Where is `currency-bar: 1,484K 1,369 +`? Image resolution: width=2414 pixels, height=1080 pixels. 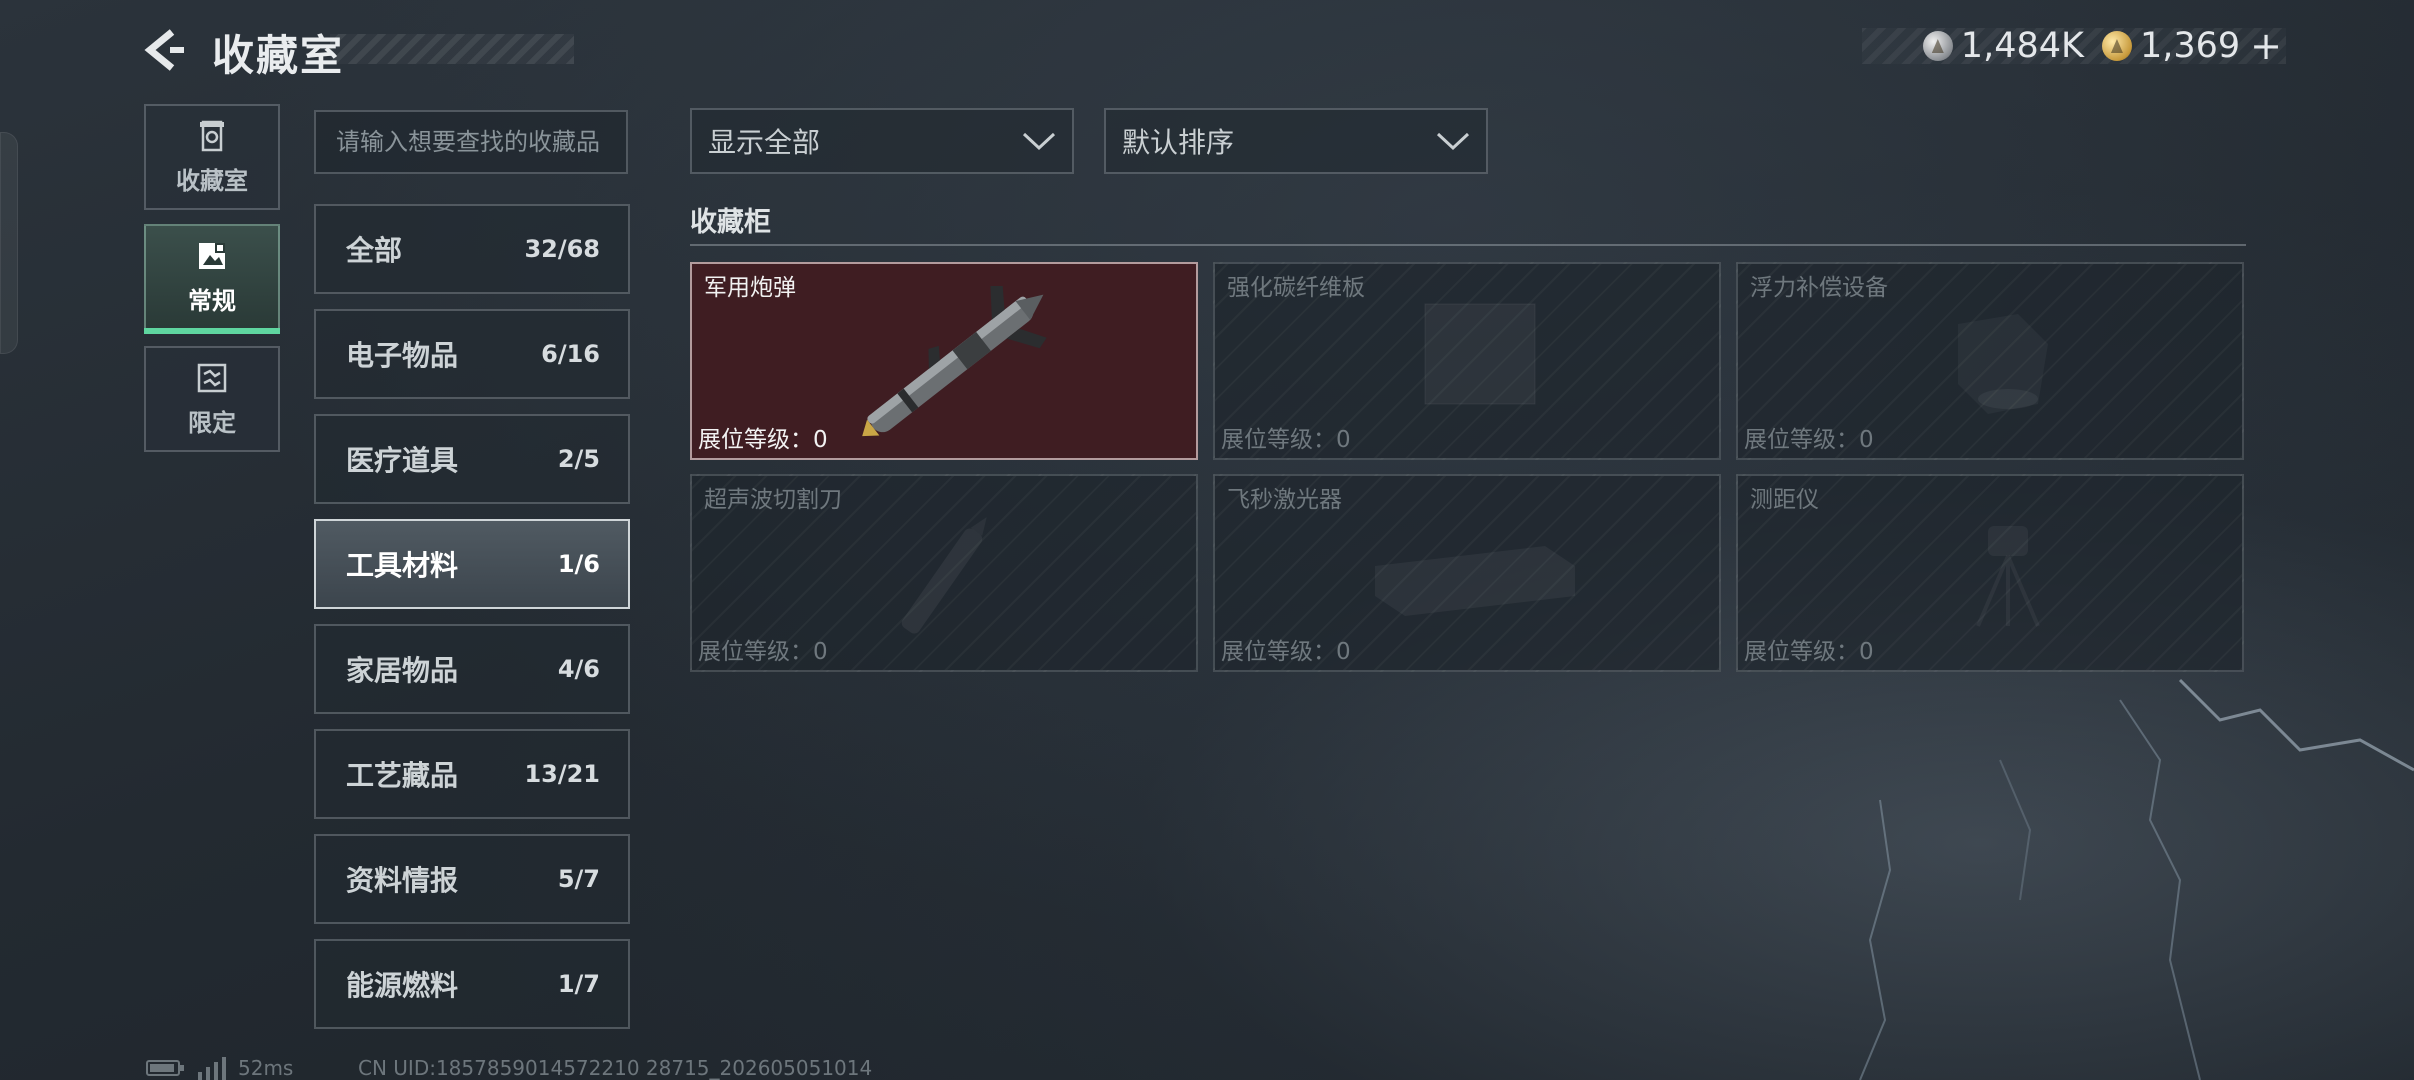 currency-bar: 1,484K 1,369 + is located at coordinates (2074, 46).